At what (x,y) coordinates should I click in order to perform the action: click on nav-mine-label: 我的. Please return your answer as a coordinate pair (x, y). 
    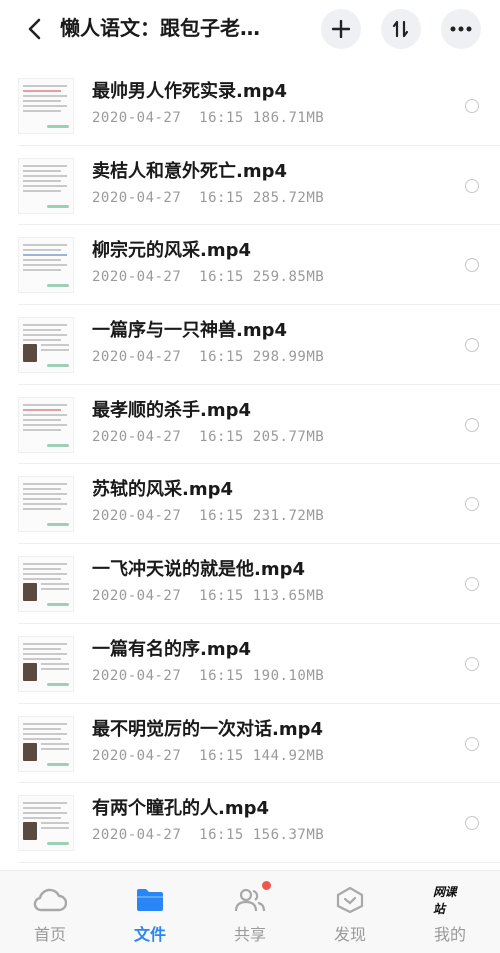
    Looking at the image, I should click on (449, 934).